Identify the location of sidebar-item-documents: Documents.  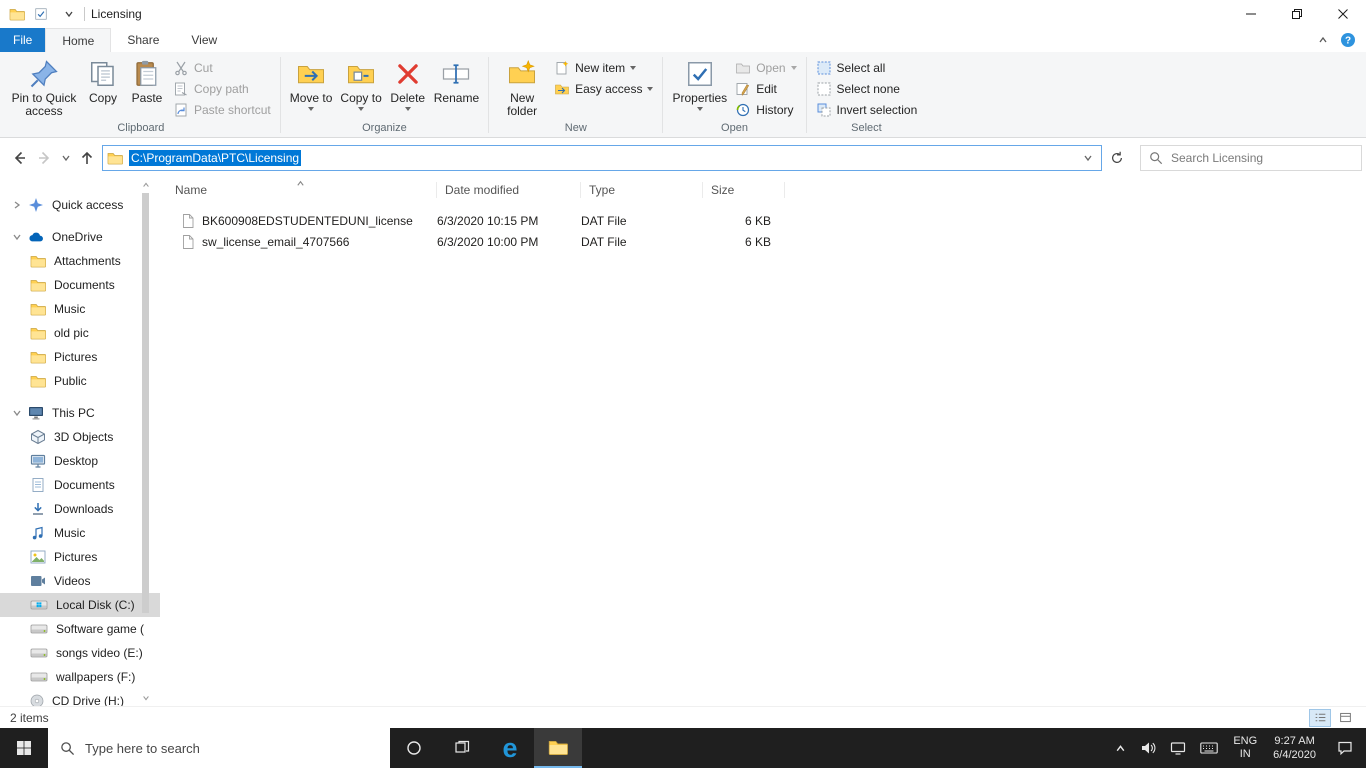
(80, 485).